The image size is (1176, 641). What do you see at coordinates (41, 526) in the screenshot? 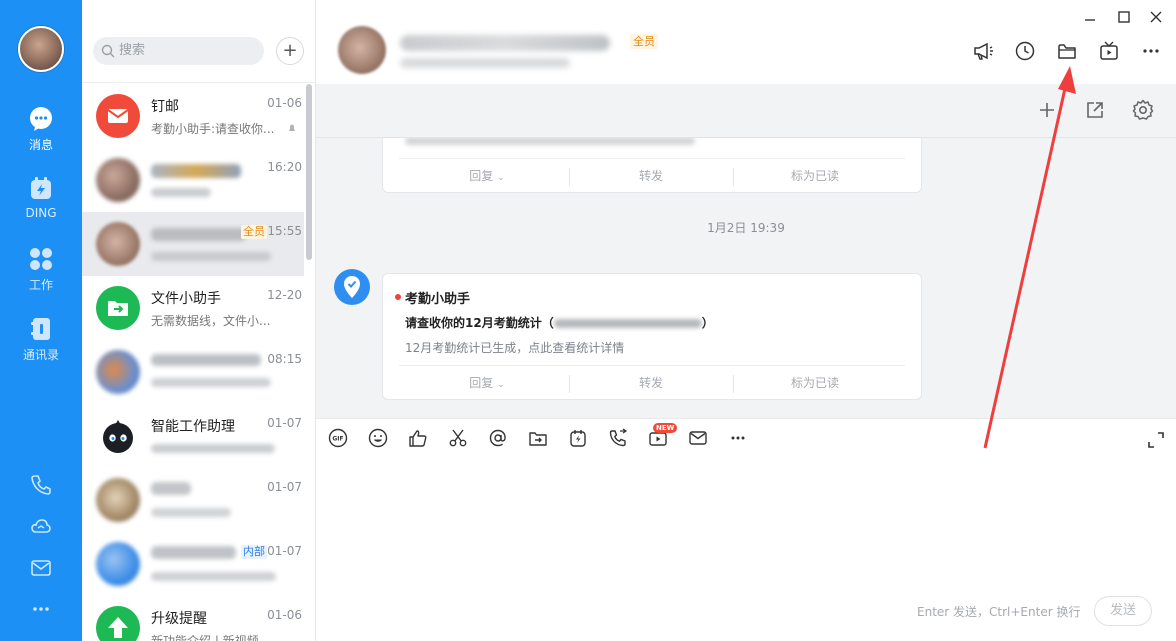
I see `rail-cloud` at bounding box center [41, 526].